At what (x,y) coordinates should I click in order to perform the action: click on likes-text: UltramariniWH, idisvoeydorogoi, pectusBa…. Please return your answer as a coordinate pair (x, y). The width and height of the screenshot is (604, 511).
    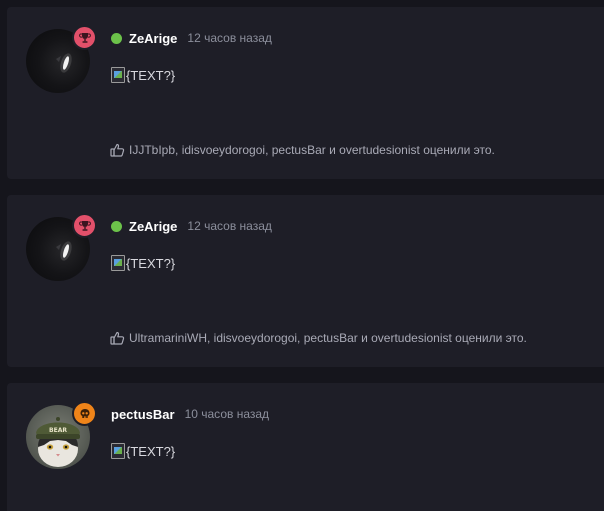
    Looking at the image, I should click on (328, 338).